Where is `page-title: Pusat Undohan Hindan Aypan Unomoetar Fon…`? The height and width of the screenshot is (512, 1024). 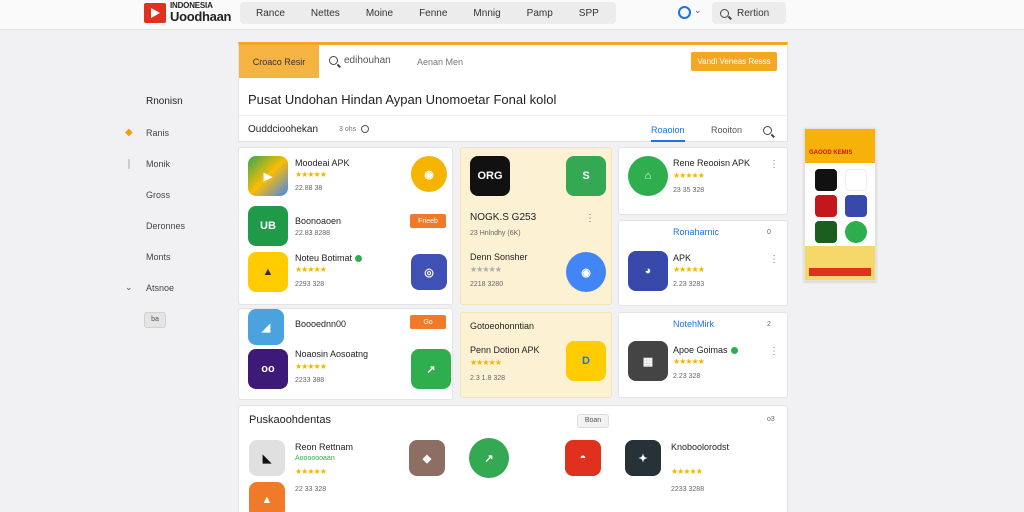 page-title: Pusat Undohan Hindan Aypan Unomoetar Fon… is located at coordinates (402, 99).